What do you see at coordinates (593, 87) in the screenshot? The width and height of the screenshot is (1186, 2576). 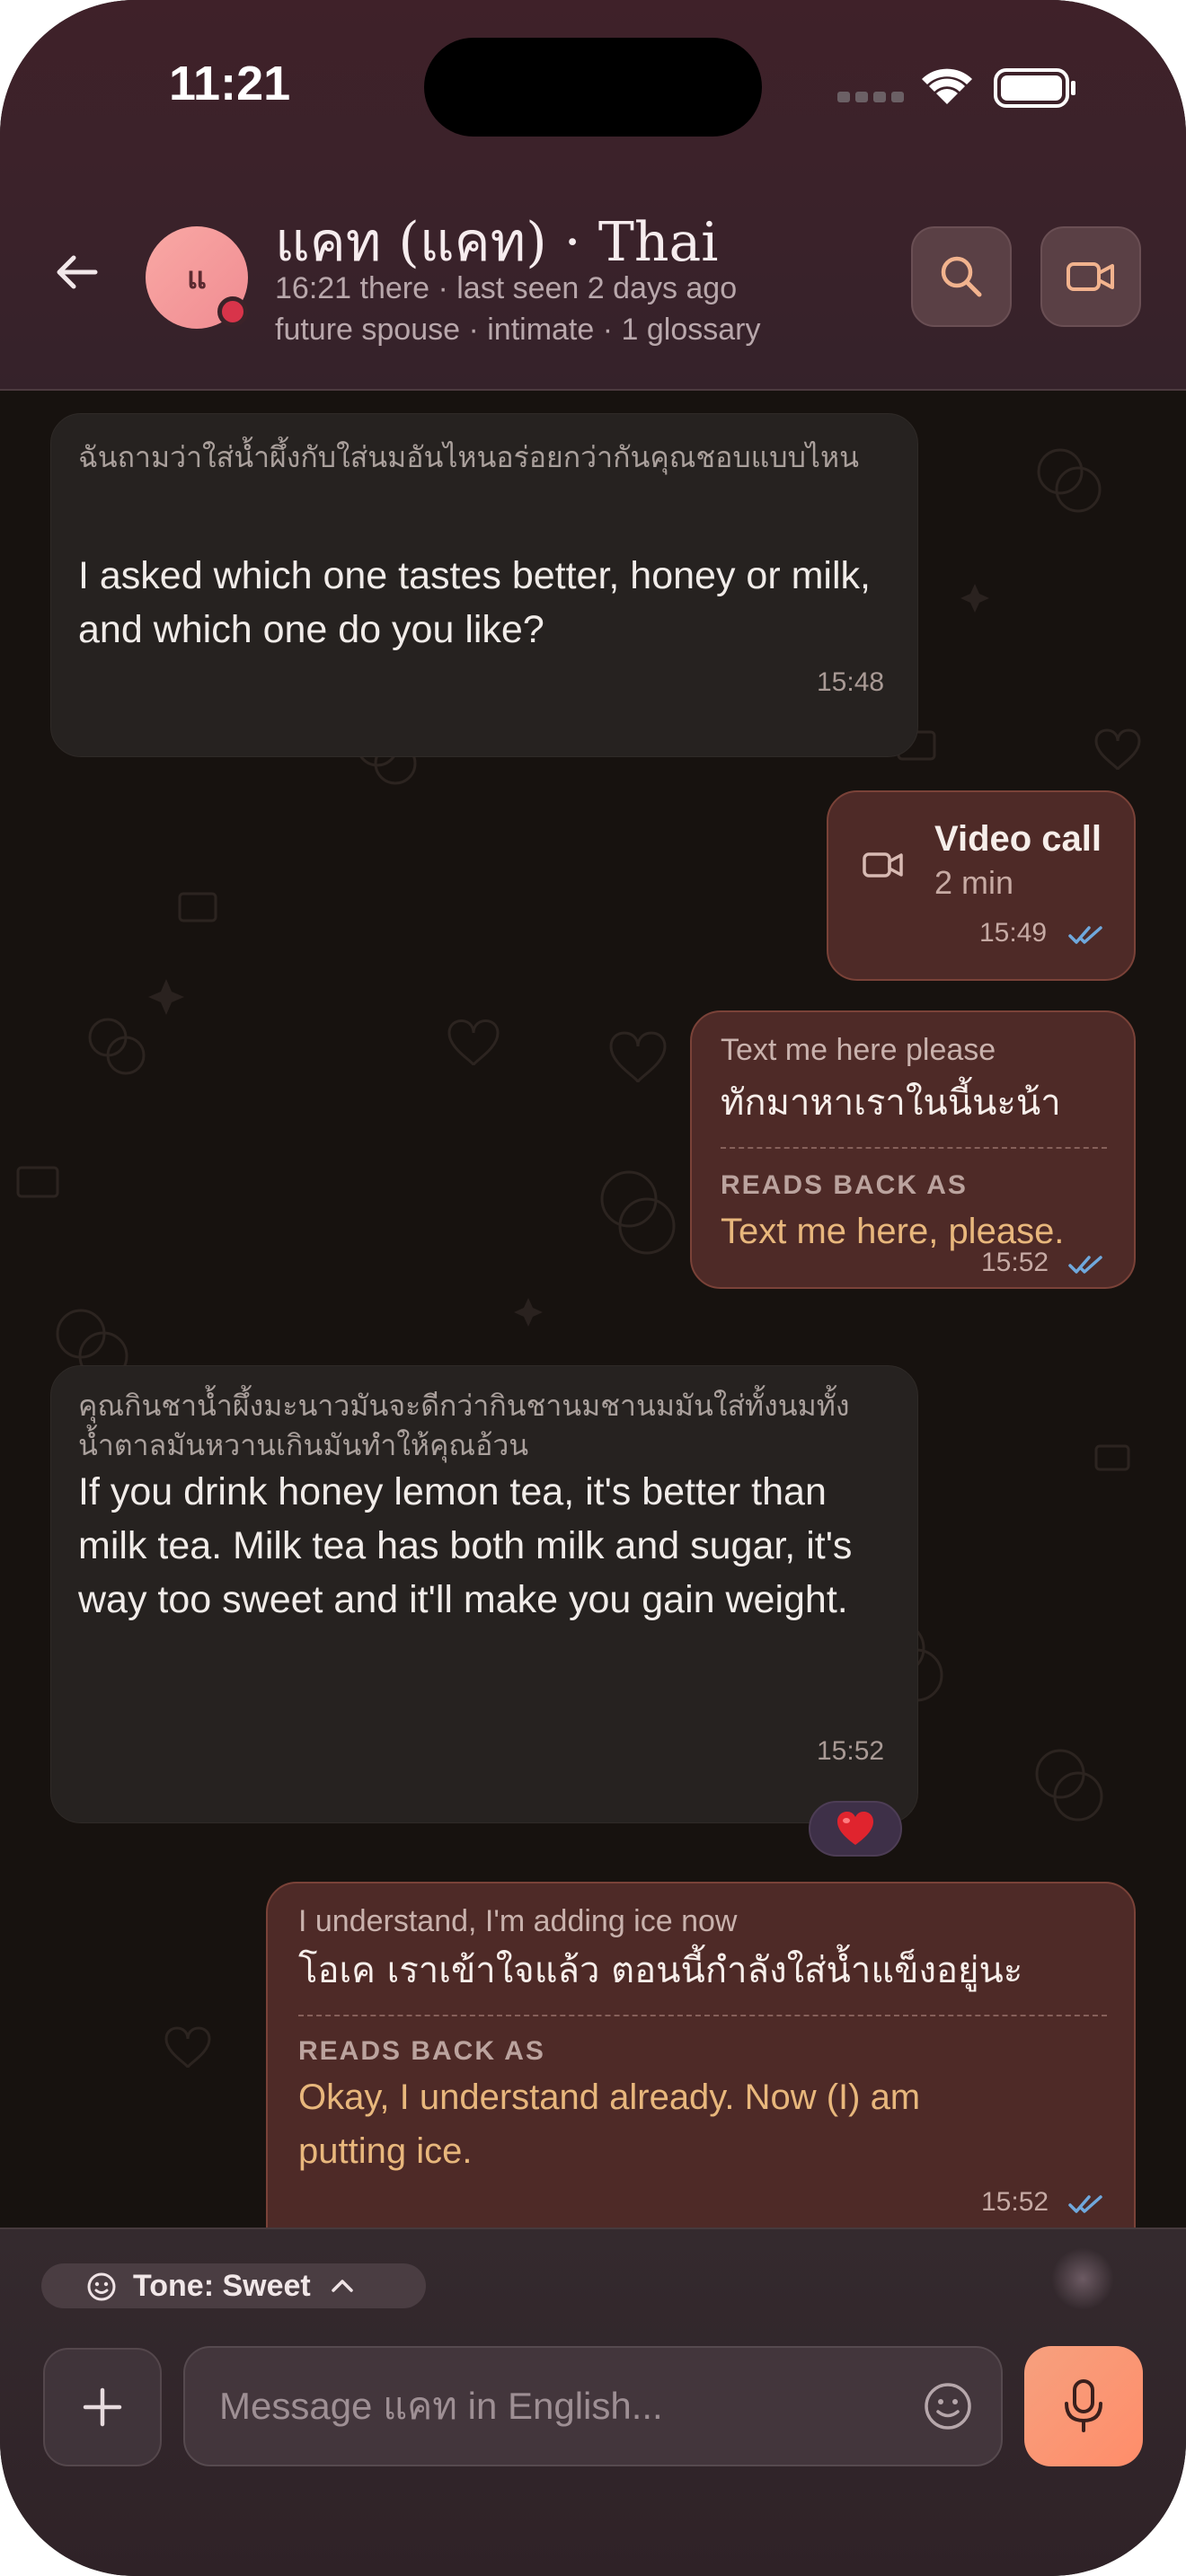 I see `dynamic-island` at bounding box center [593, 87].